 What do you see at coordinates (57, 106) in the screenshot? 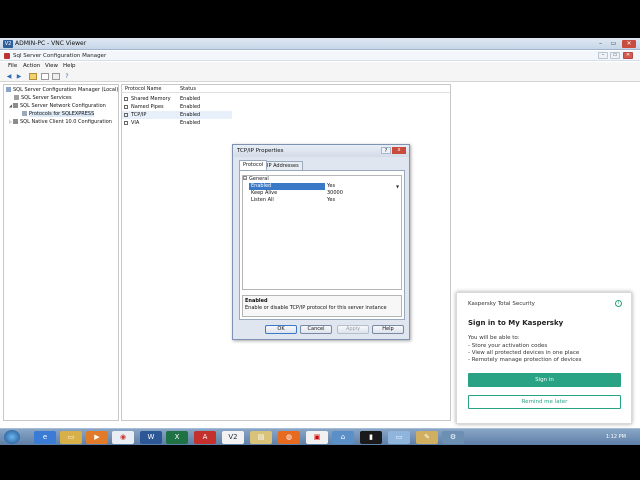
I see `tree-item-network-config: ◢ SQL Server Network Configuration` at bounding box center [57, 106].